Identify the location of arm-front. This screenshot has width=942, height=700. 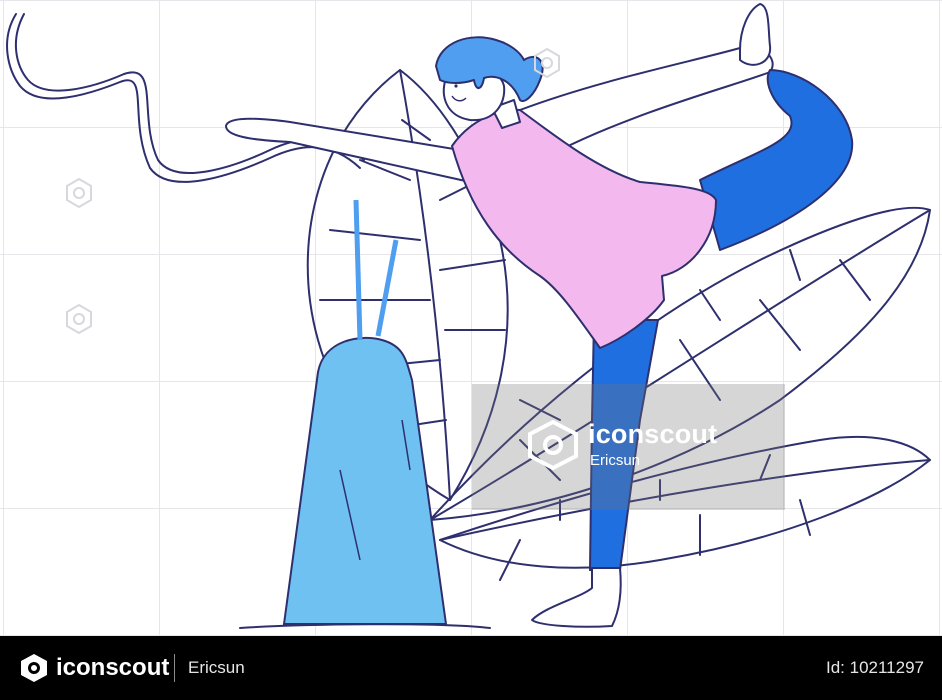
(348, 150).